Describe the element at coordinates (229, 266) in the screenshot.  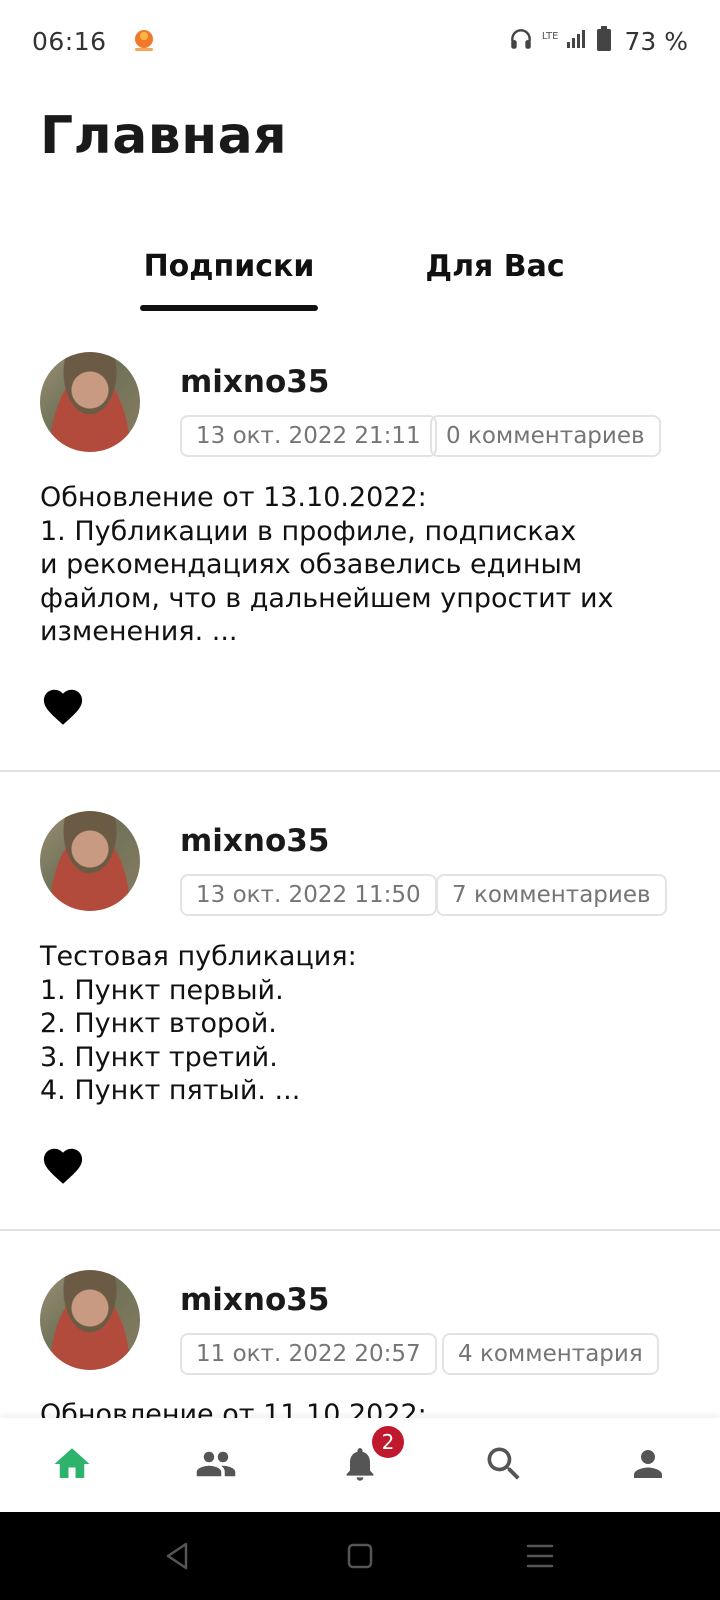
I see `tab-subscriptions: Подписки` at that location.